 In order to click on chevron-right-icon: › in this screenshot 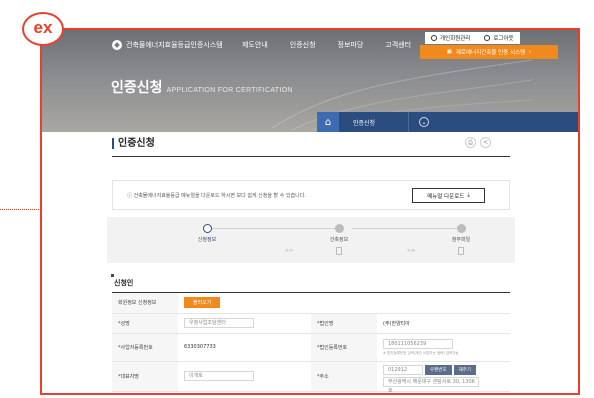, I will do `click(530, 52)`.